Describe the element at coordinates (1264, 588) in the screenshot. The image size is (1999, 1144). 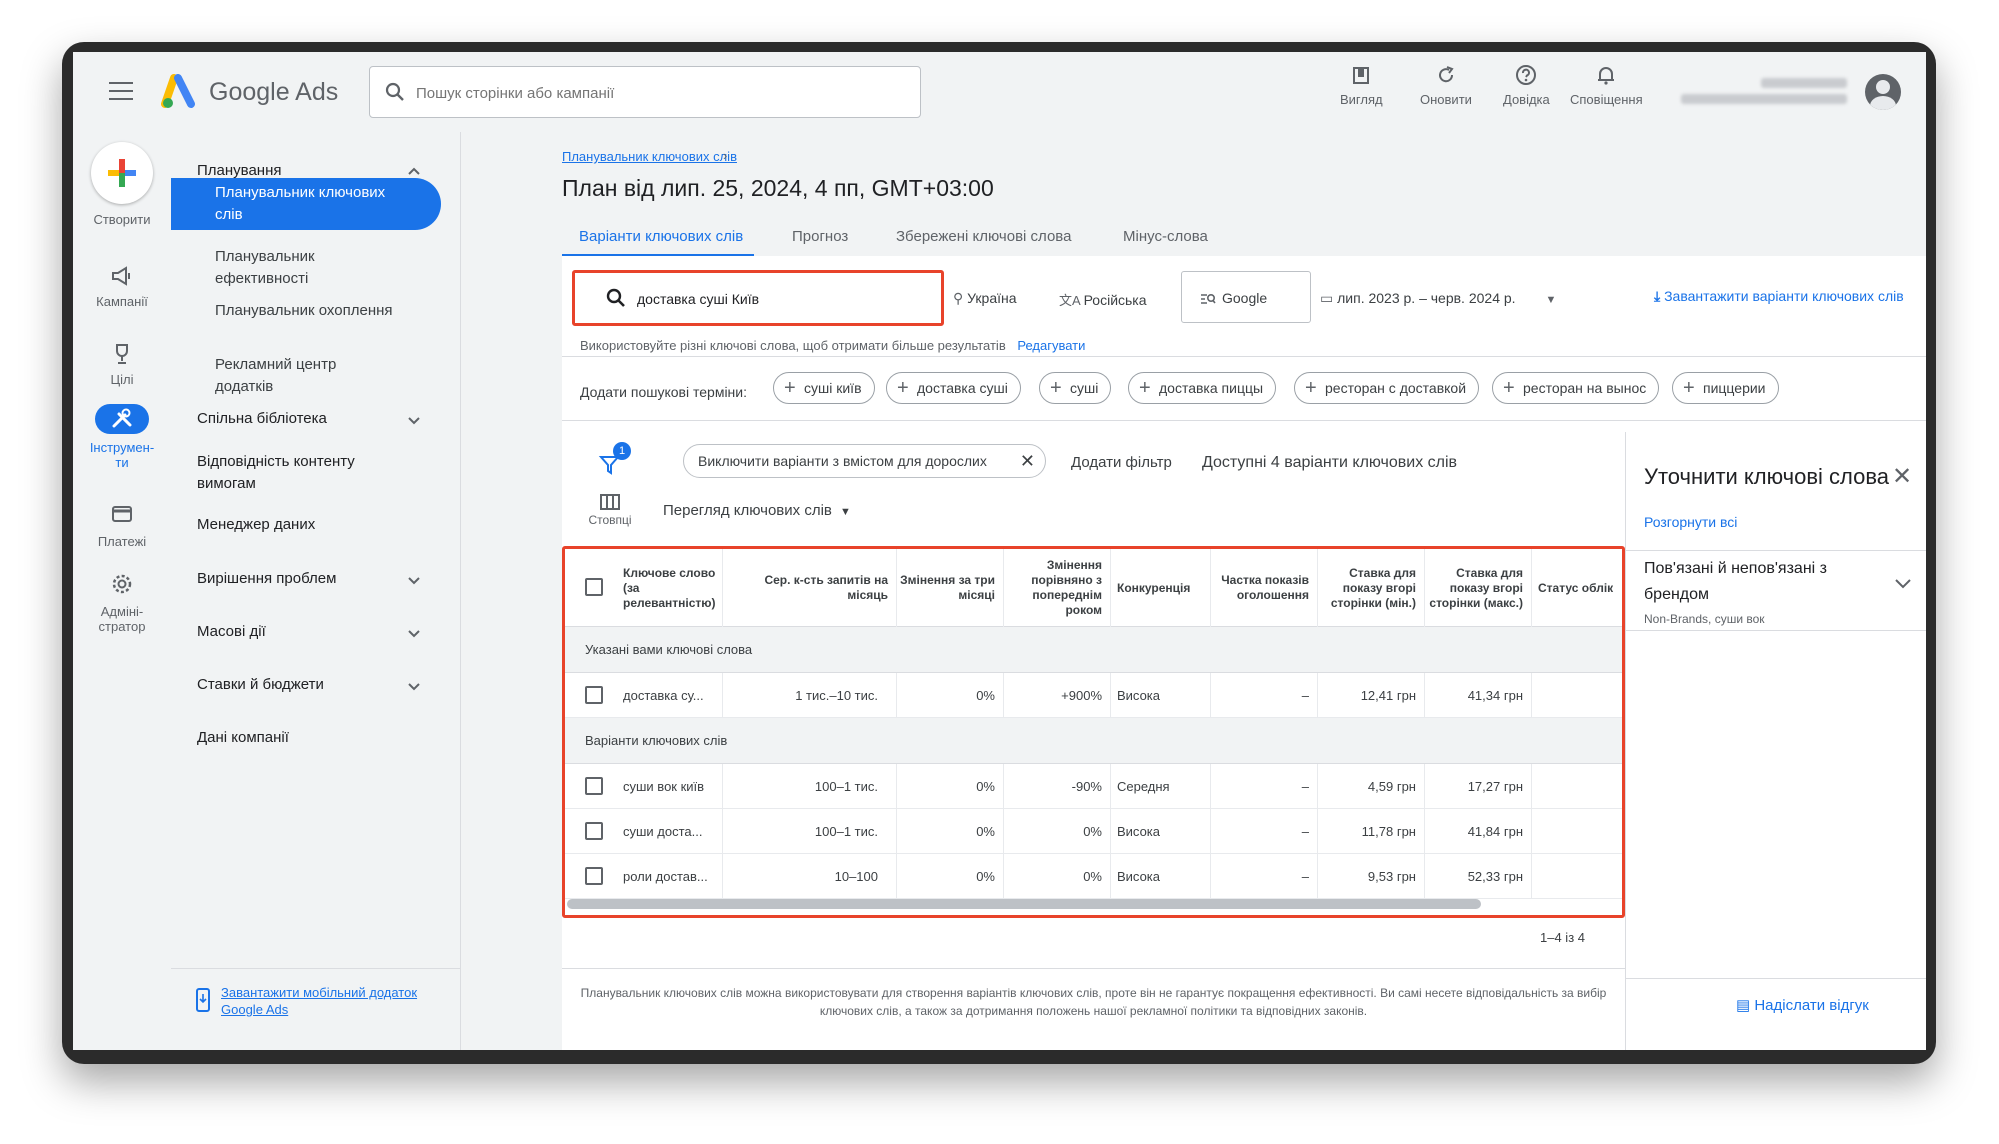
I see `col-header-impression-share: Частка показів оголошення` at that location.